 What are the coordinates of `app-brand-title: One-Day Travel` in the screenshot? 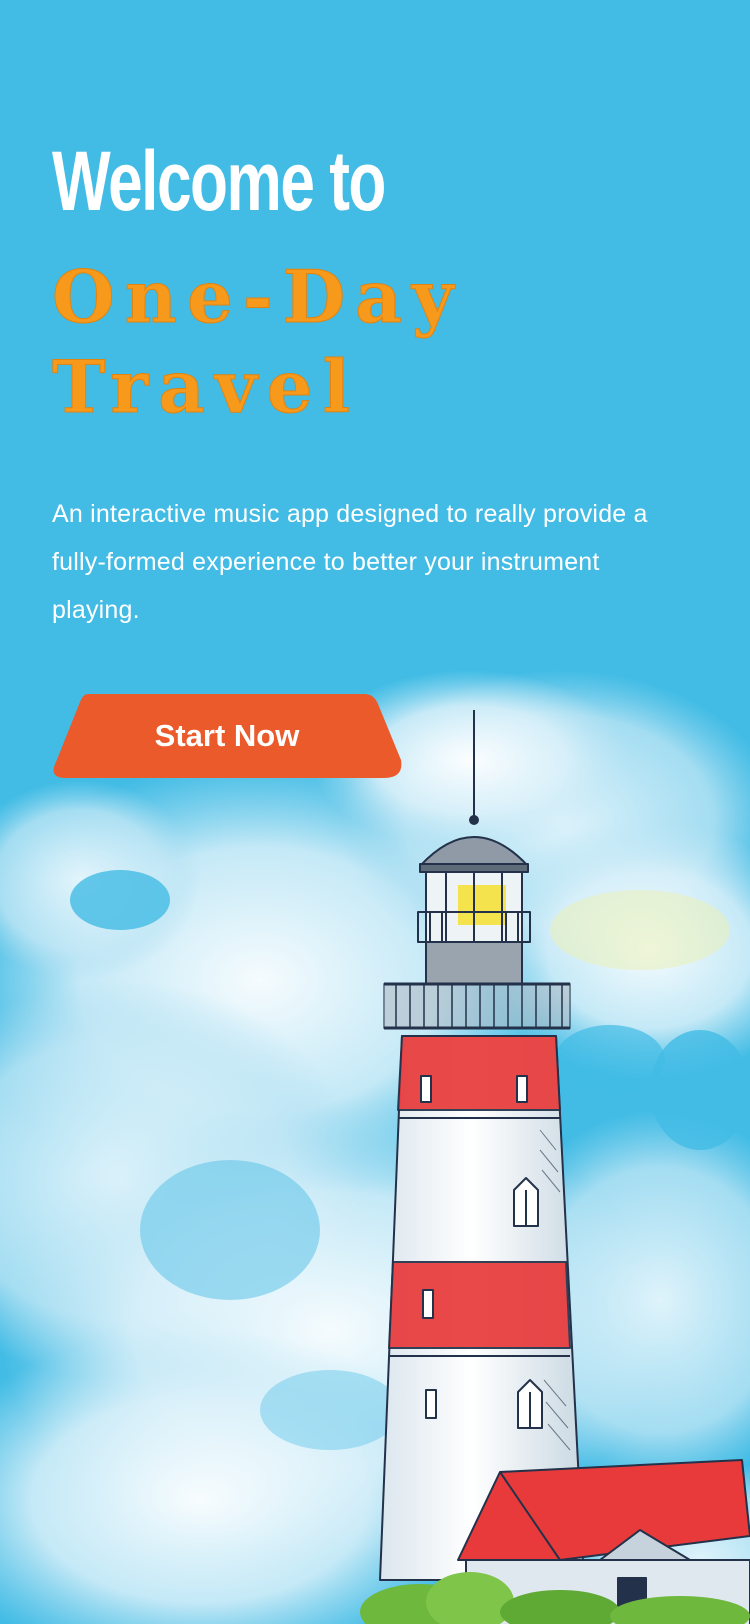 It's located at (312, 342).